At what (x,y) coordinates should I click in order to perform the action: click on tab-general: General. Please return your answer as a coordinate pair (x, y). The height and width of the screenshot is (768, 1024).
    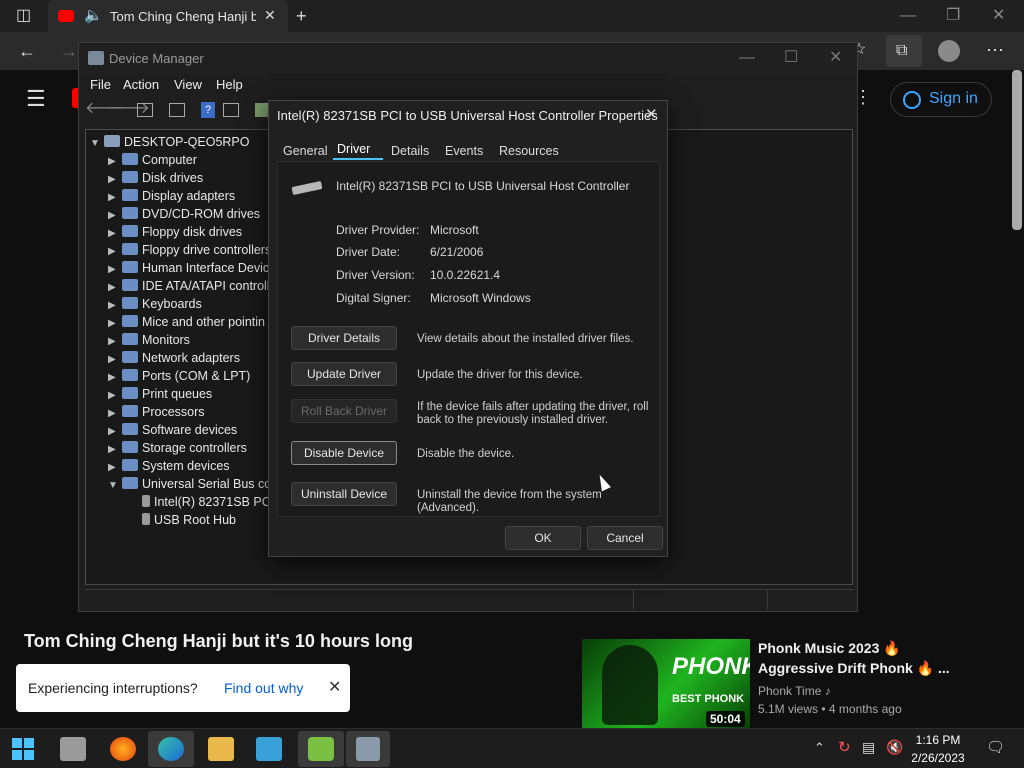
    Looking at the image, I should click on (305, 151).